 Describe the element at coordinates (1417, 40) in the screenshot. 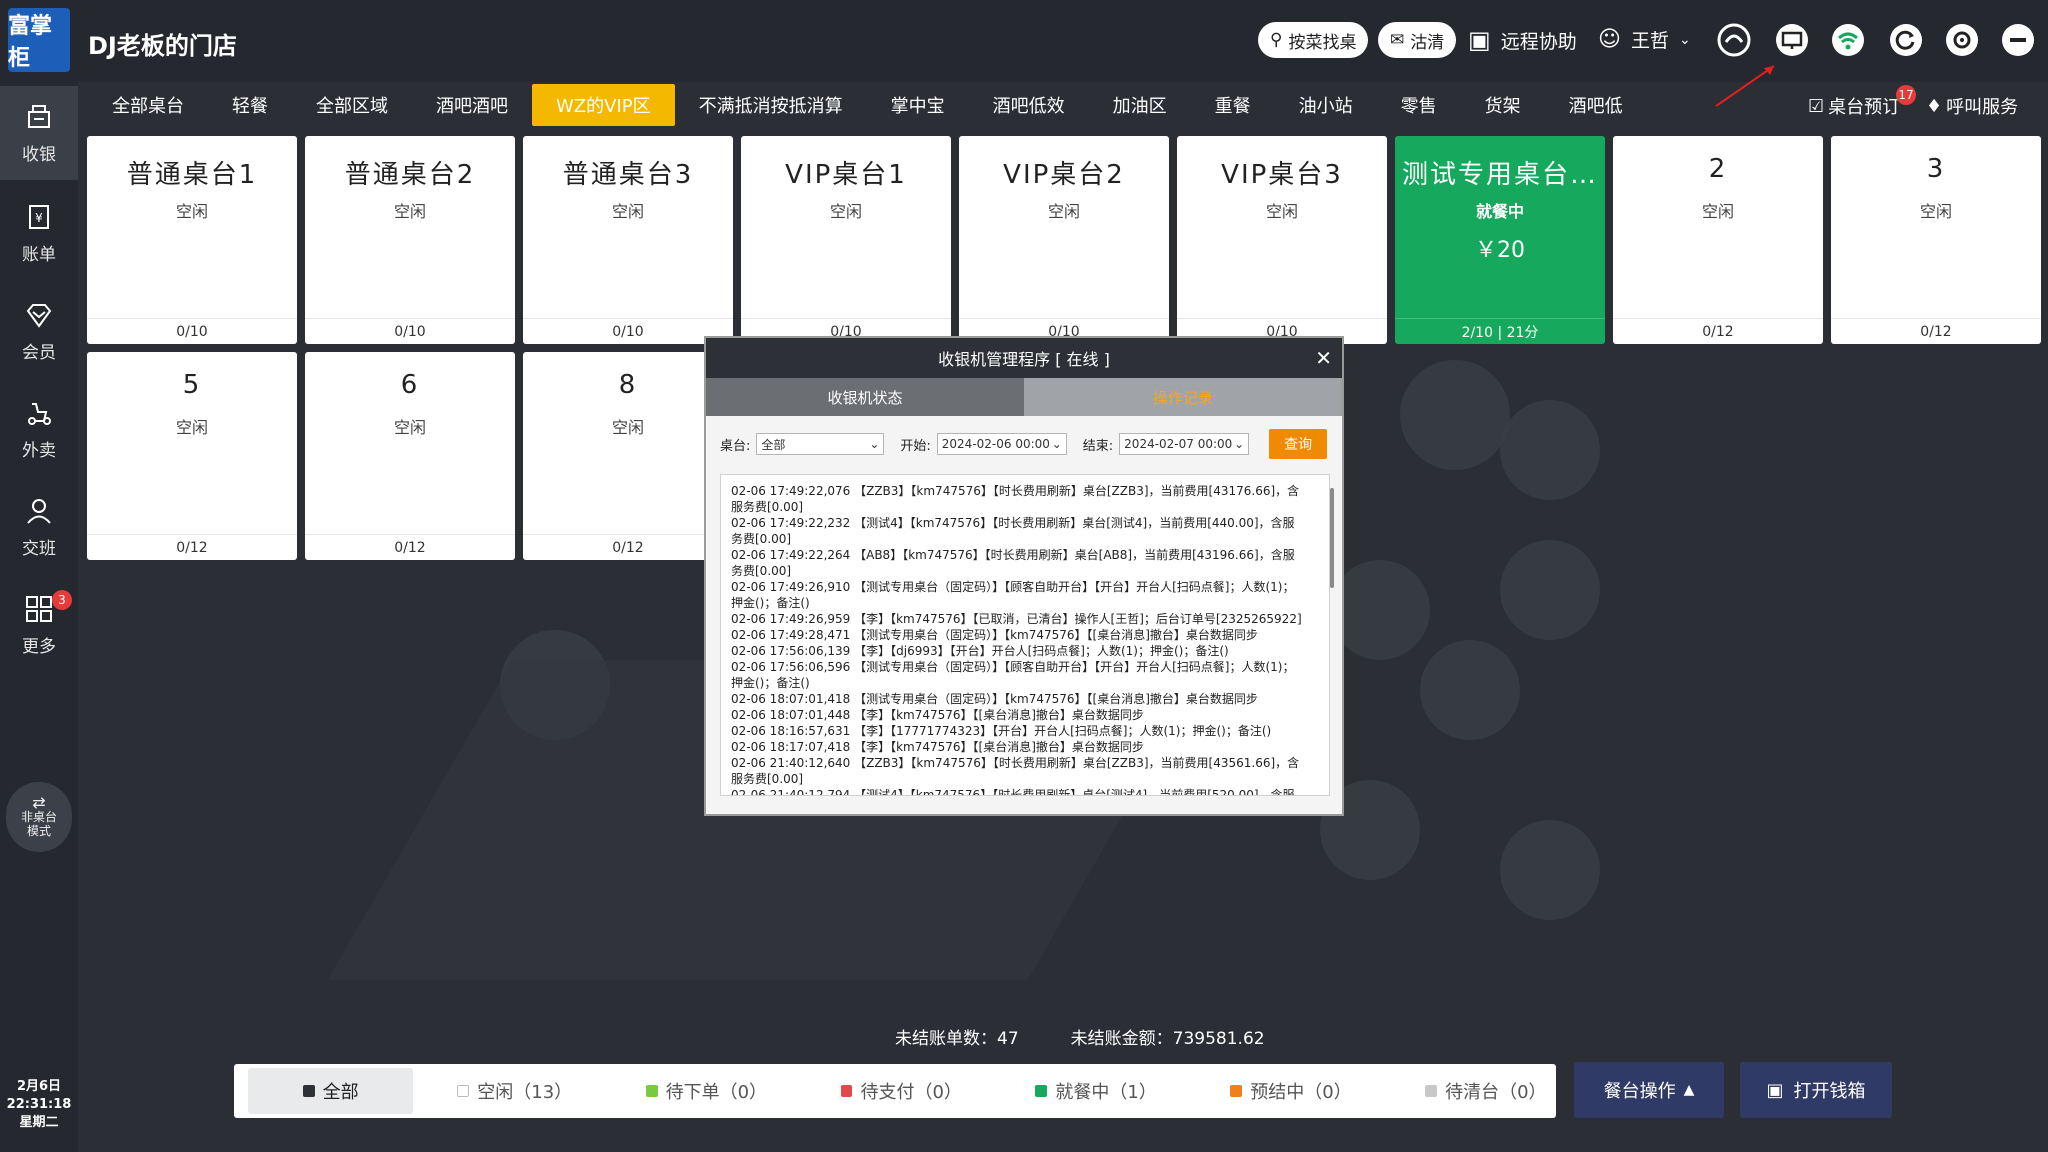

I see `clean-button: ✉ 沽清` at that location.